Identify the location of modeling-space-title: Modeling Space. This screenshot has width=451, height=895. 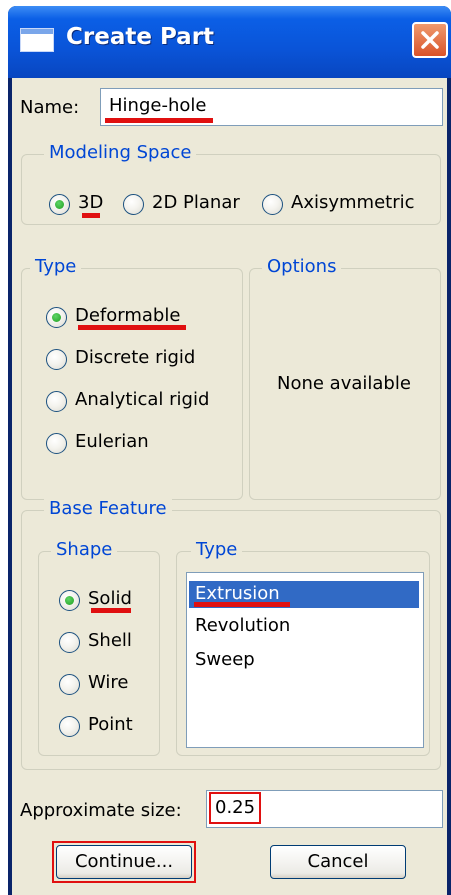
(120, 152).